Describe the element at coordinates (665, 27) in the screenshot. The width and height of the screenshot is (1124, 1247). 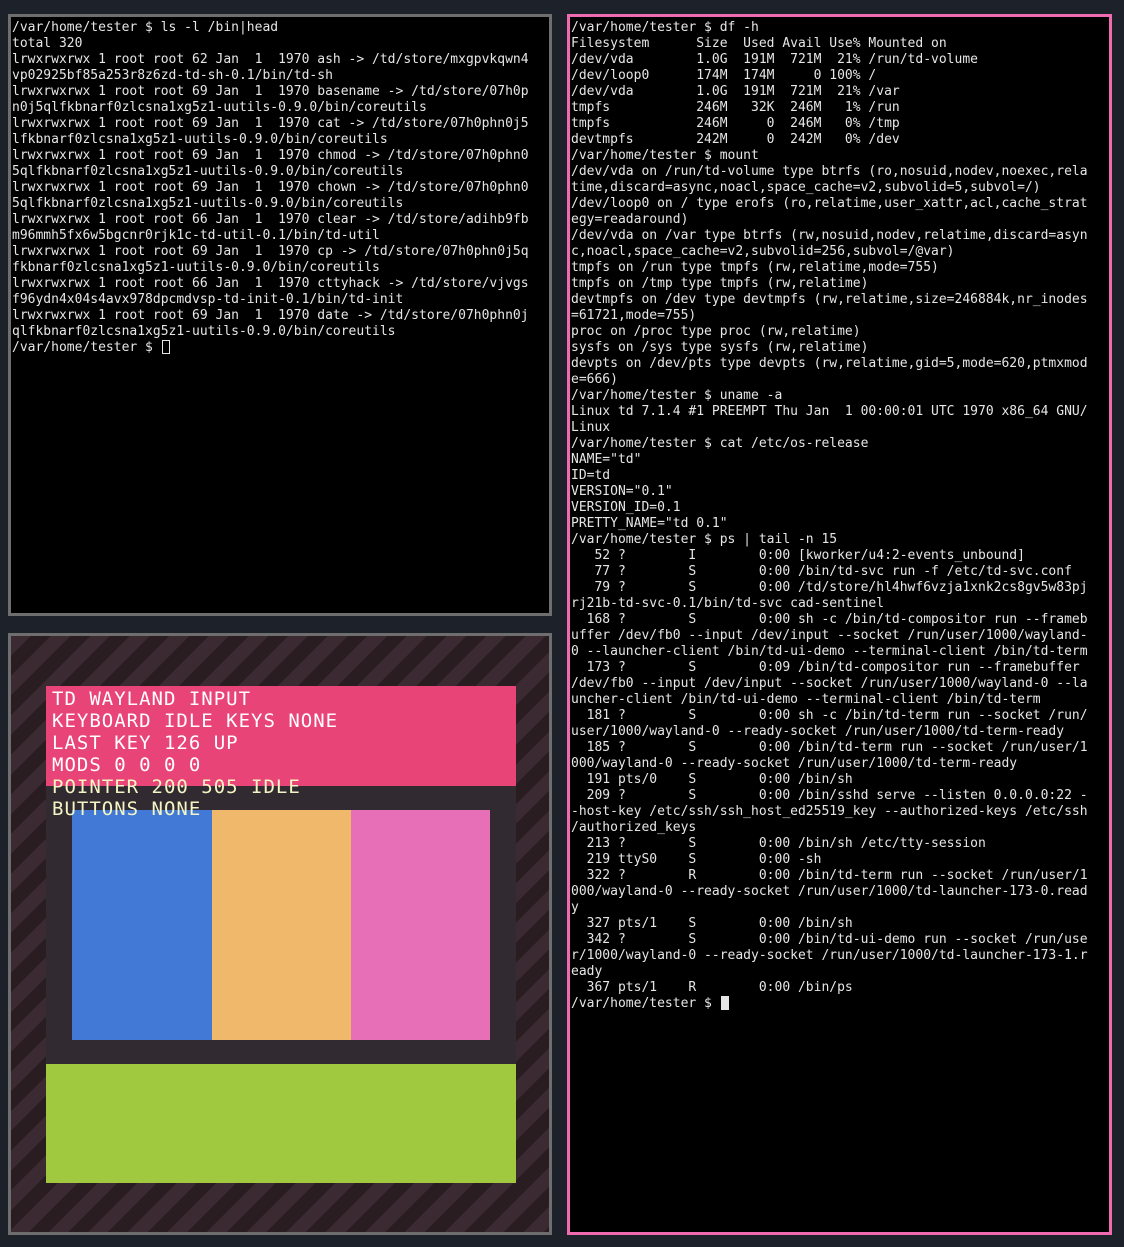
I see `terminal-line: /var/home/tester $ df -h` at that location.